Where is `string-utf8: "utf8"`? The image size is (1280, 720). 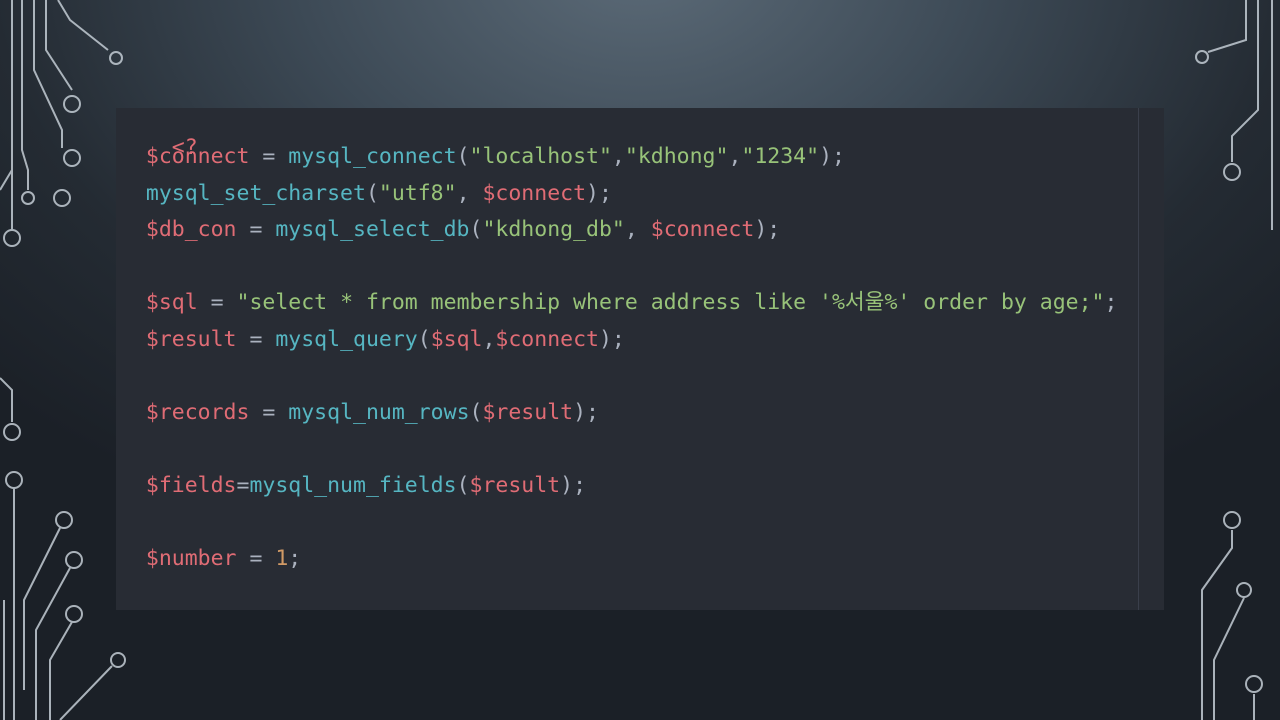 string-utf8: "utf8" is located at coordinates (417, 193).